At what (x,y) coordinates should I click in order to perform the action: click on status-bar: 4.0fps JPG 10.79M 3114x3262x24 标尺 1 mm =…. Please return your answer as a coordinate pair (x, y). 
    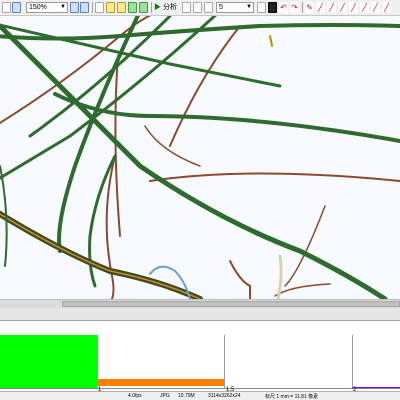
    Looking at the image, I should click on (200, 395).